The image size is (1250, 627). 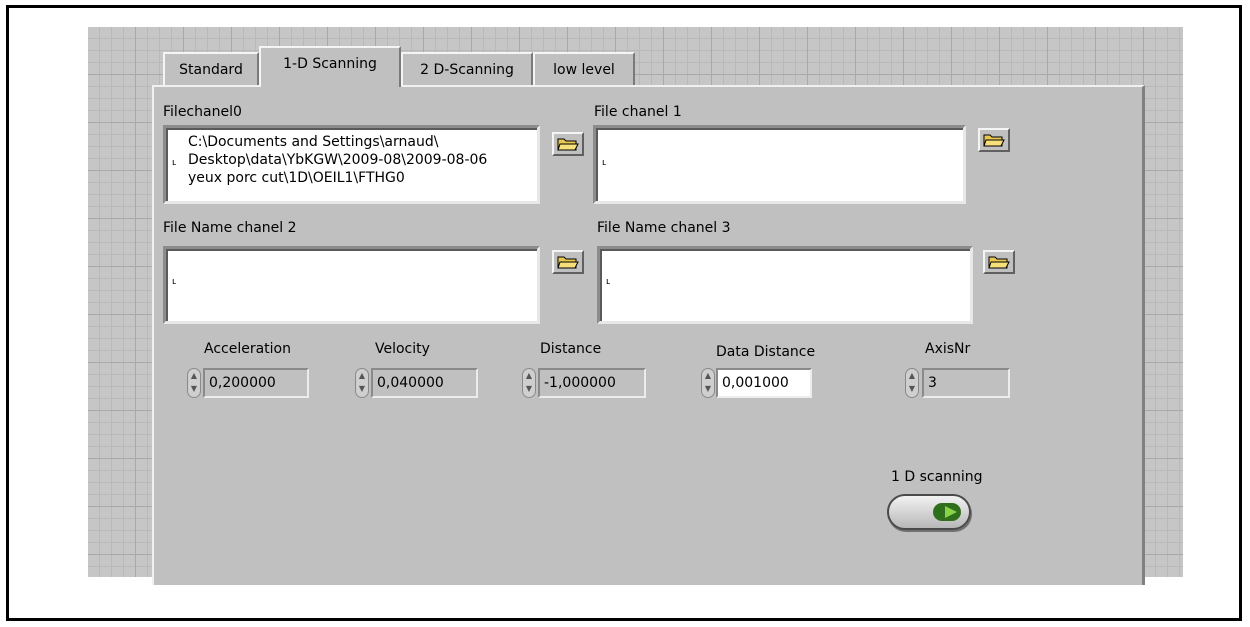 I want to click on play-arrow-icon, so click(x=951, y=512).